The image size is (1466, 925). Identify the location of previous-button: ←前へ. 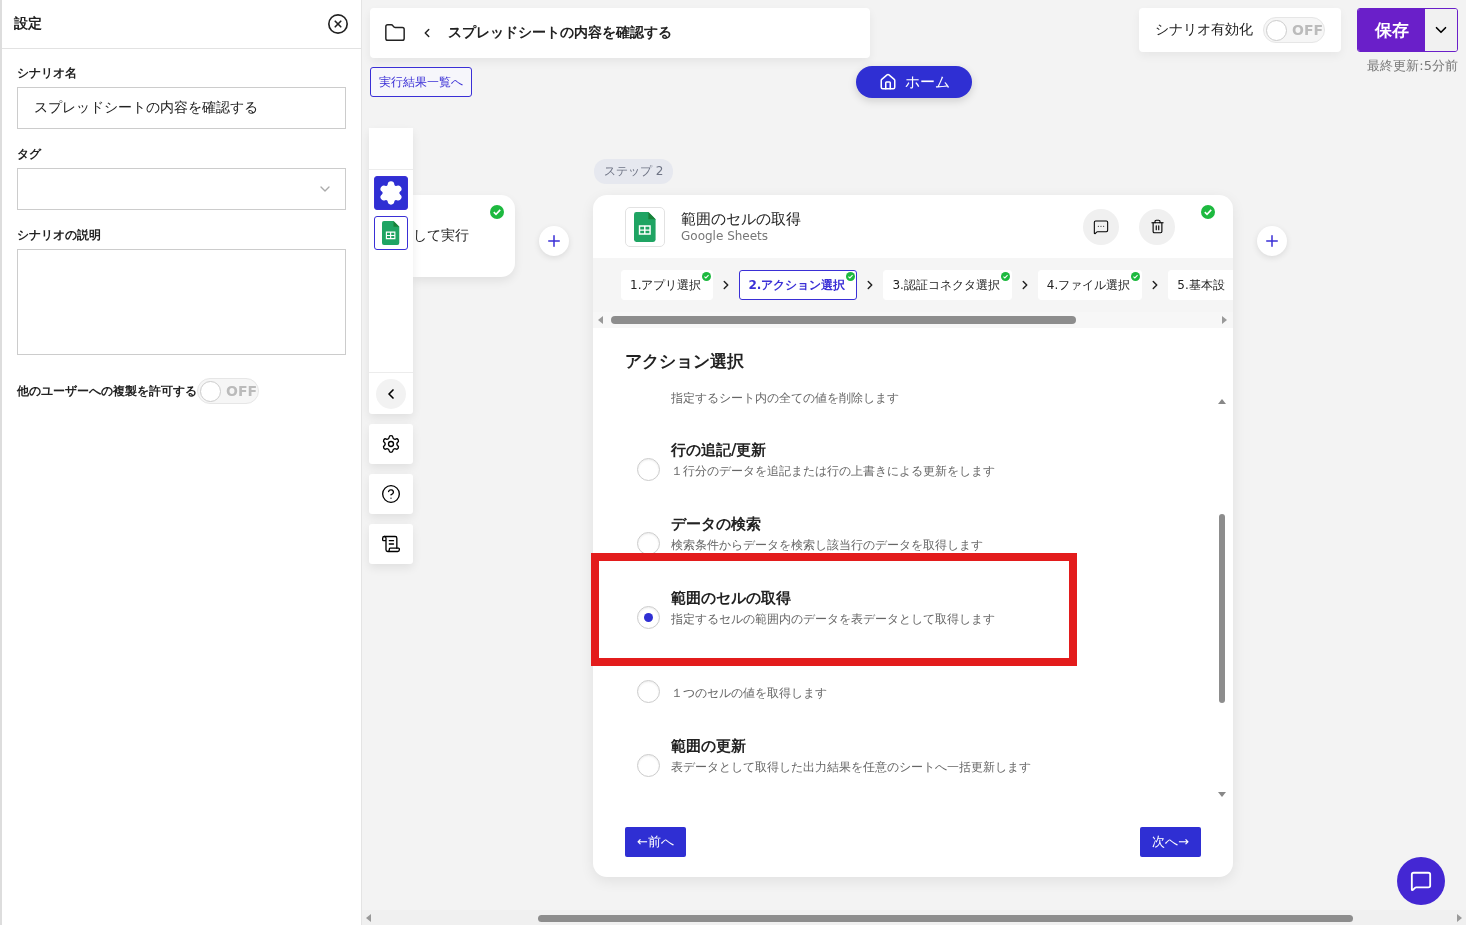
(655, 842).